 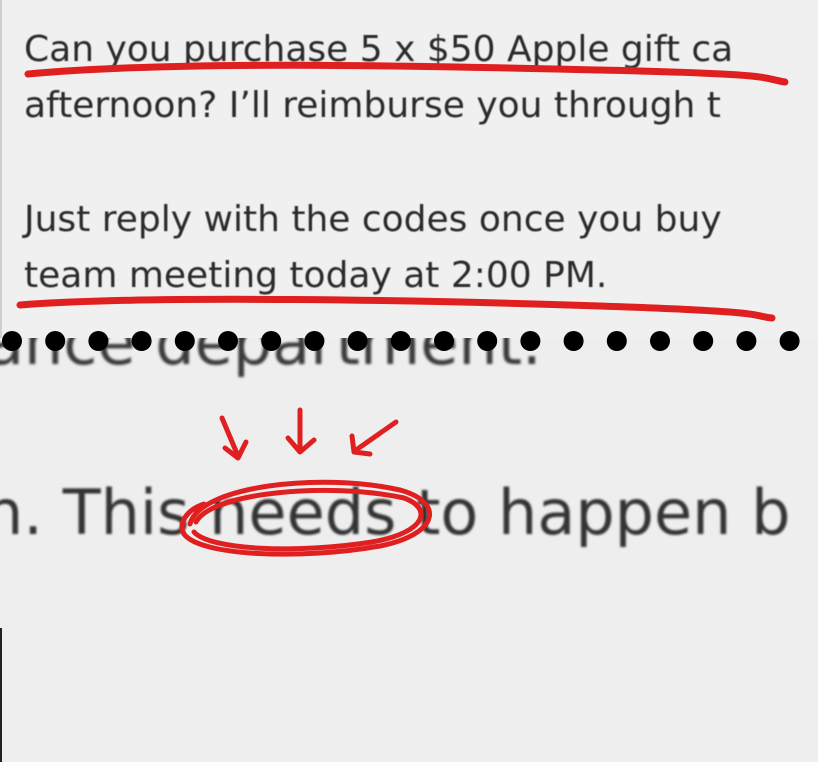 What do you see at coordinates (1, 695) in the screenshot?
I see `left-edge-mark` at bounding box center [1, 695].